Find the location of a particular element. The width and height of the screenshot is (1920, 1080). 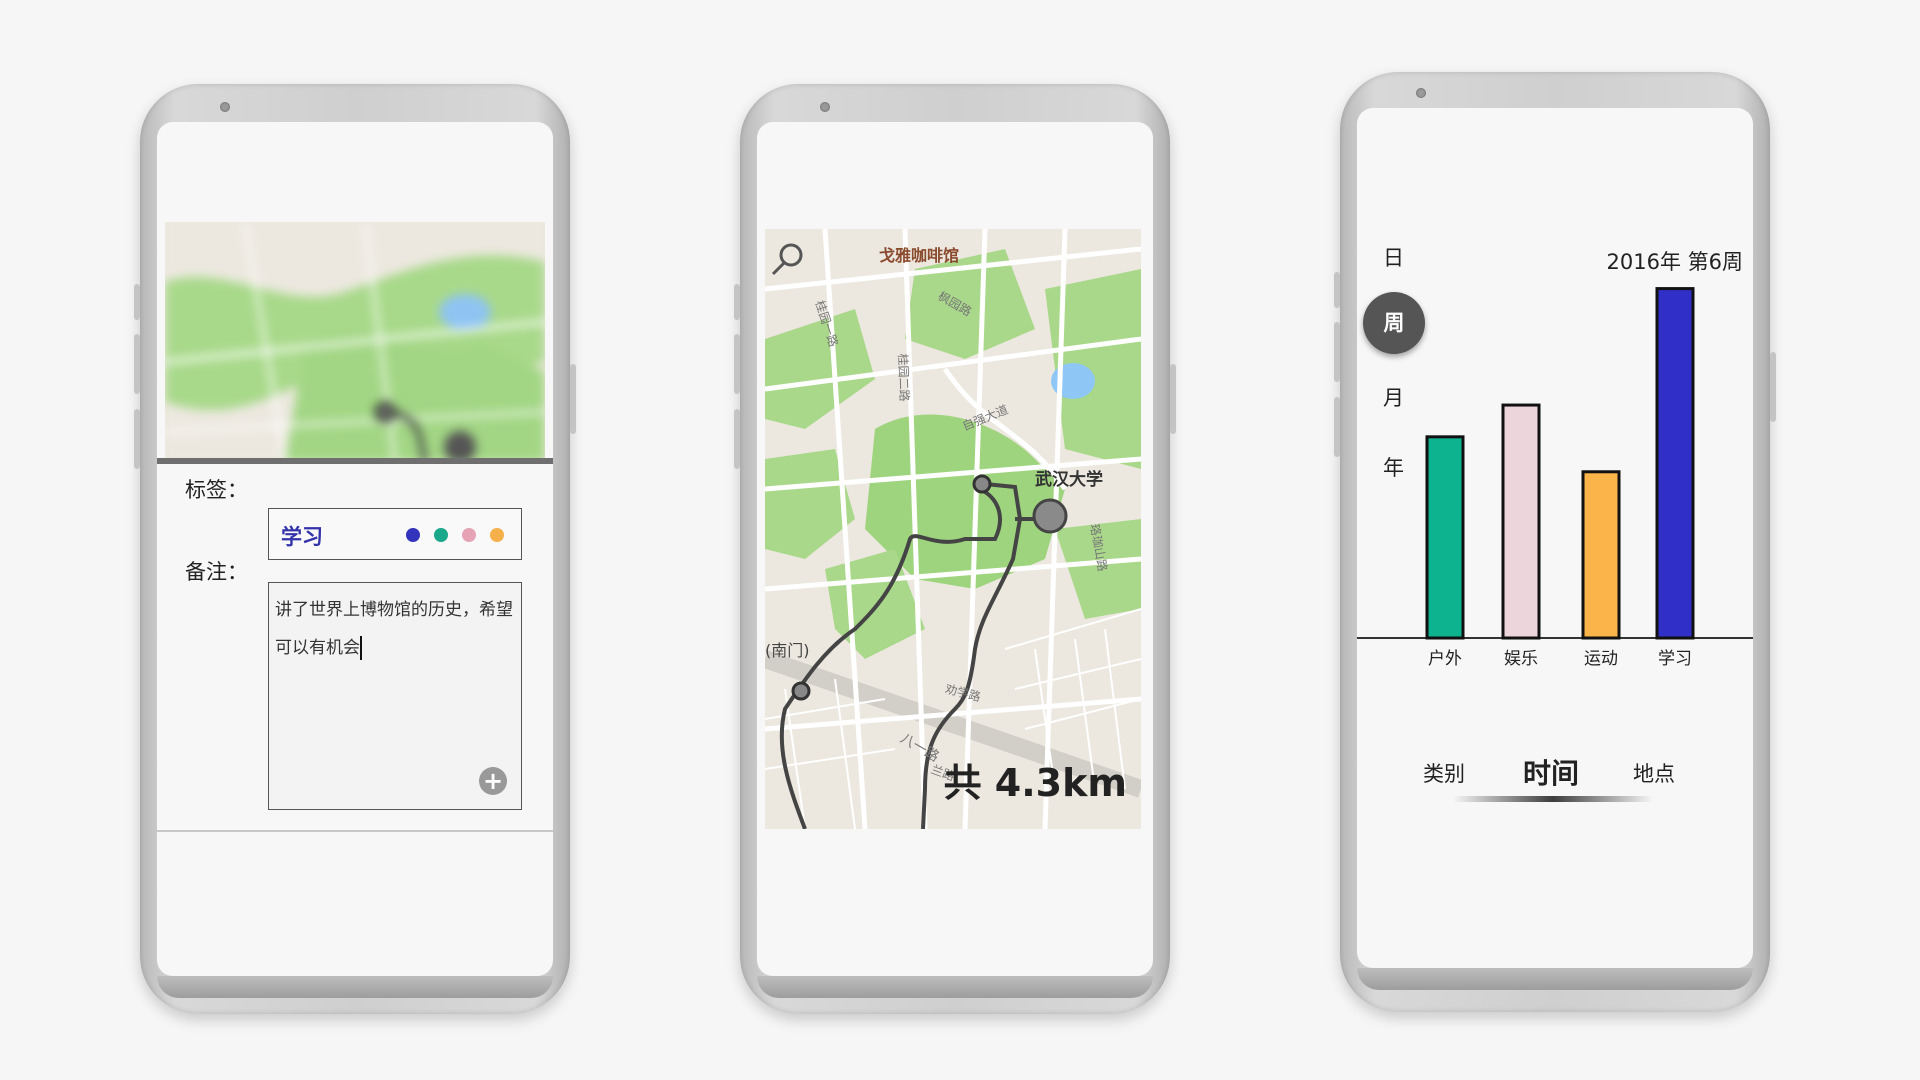

tag-value: 学习 is located at coordinates (302, 537).